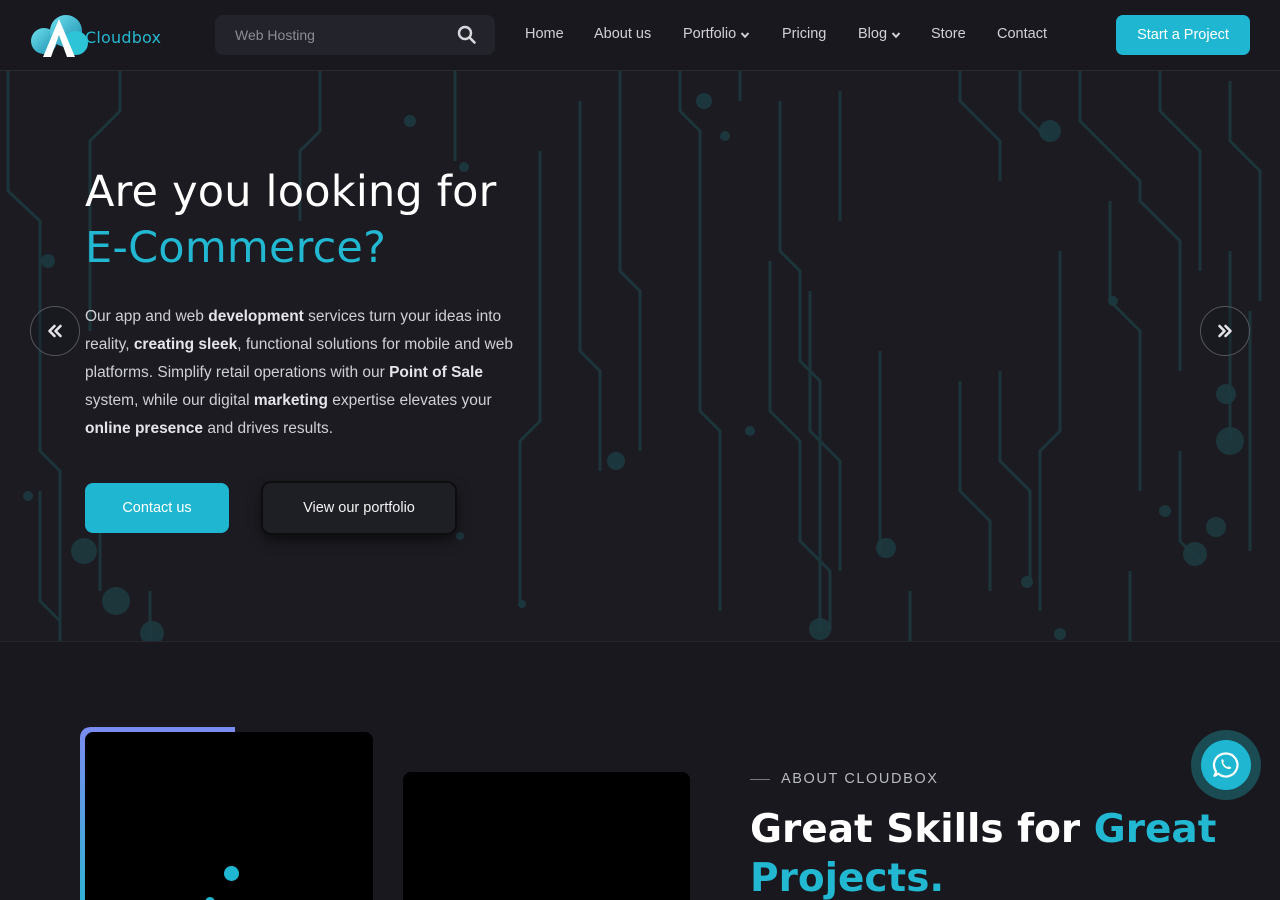 The height and width of the screenshot is (900, 1280). I want to click on description-highlight: online presence, so click(144, 428).